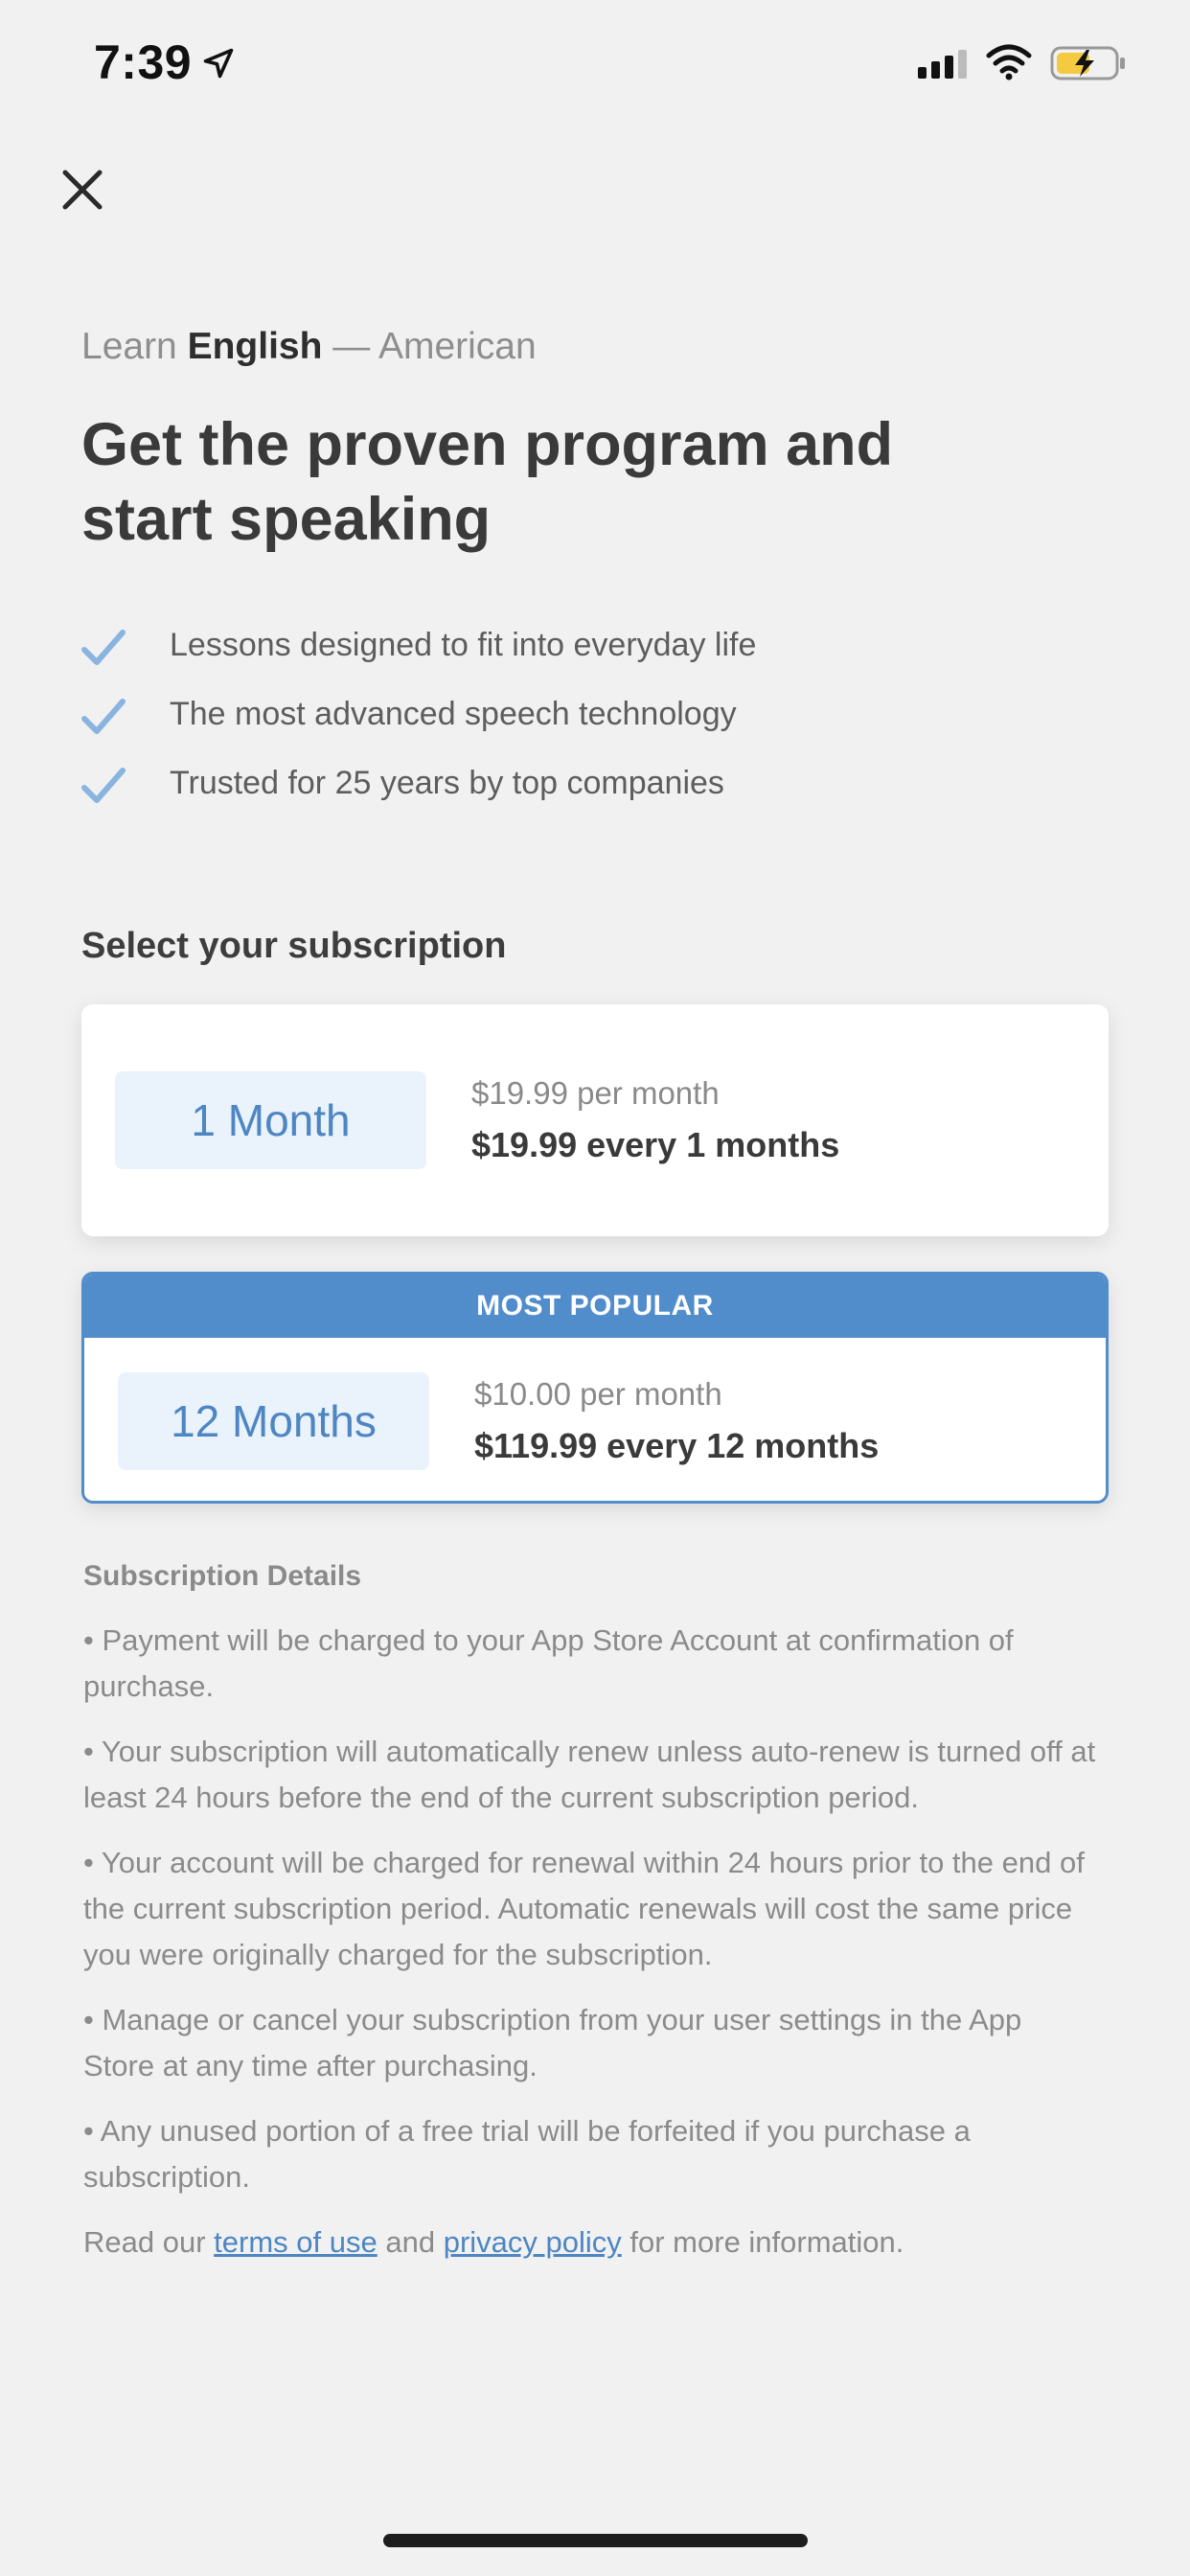 The width and height of the screenshot is (1190, 2576). I want to click on feature-item: Trusted for 25 years by top companies, so click(599, 793).